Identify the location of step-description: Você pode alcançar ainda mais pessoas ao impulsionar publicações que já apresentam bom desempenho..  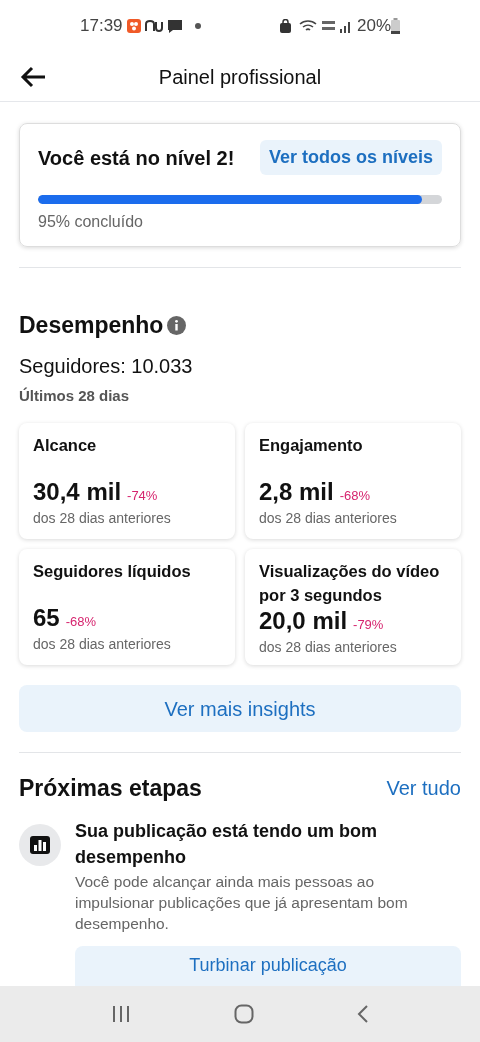
(242, 902).